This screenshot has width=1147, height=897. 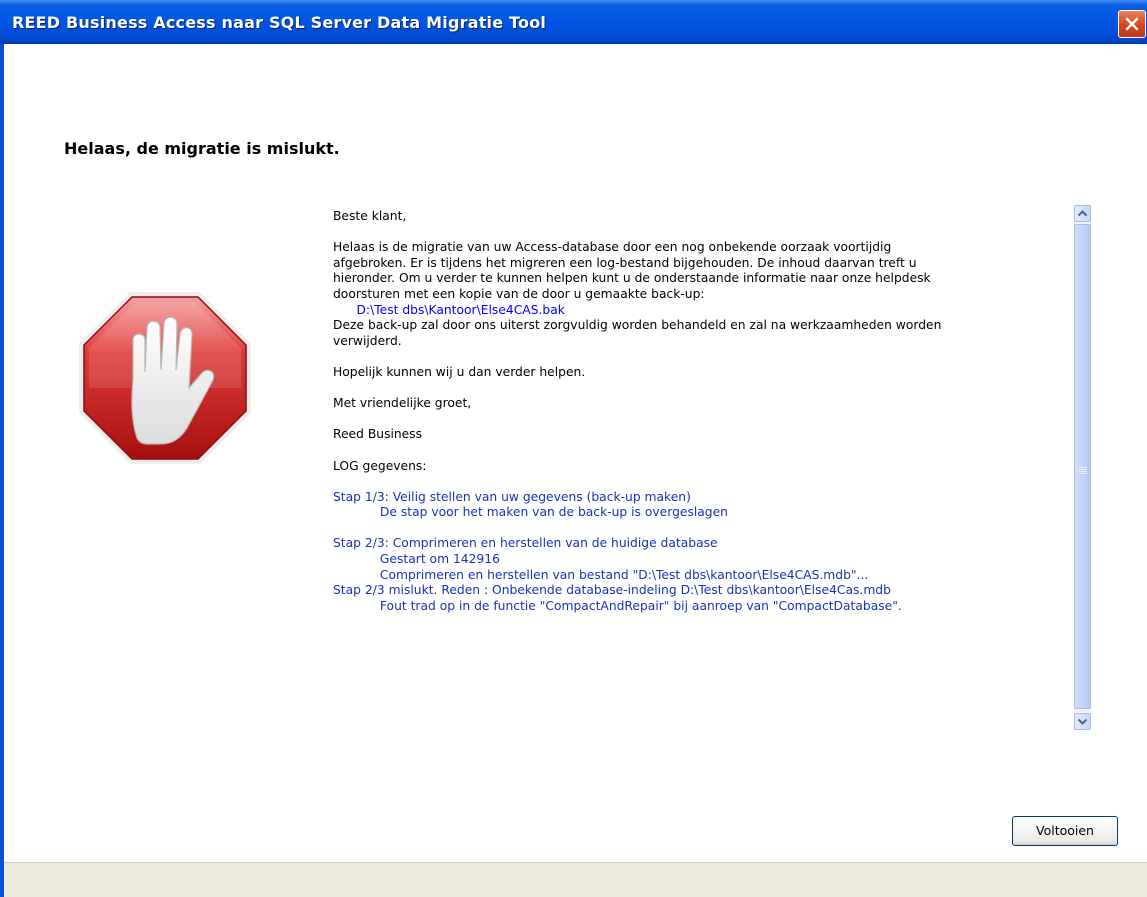 I want to click on backup-path: D:\Test dbs\Kantoor\Else4CAS.bak, so click(x=460, y=309).